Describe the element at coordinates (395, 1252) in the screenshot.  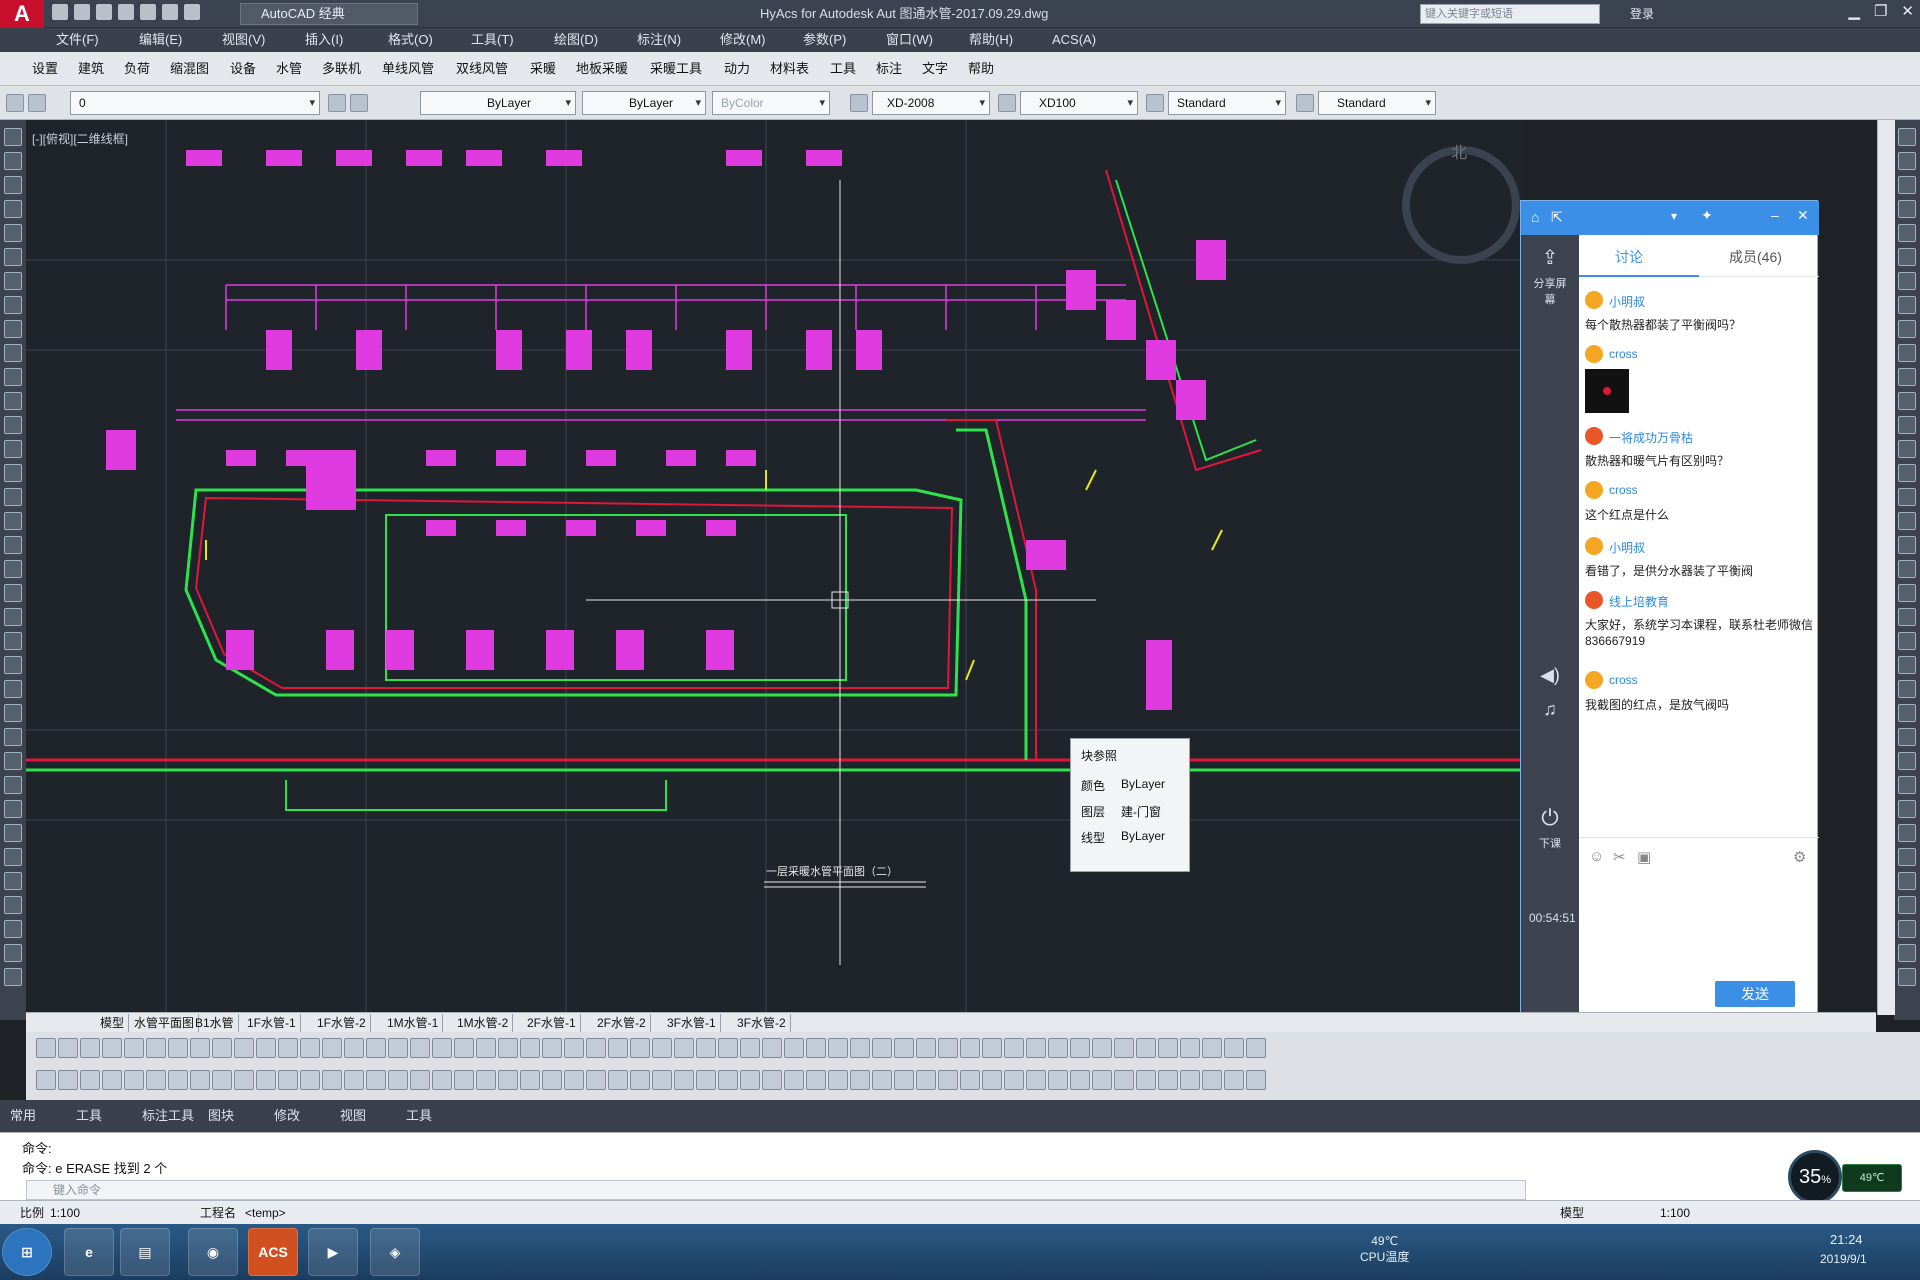
I see `shield-icon: ◈` at that location.